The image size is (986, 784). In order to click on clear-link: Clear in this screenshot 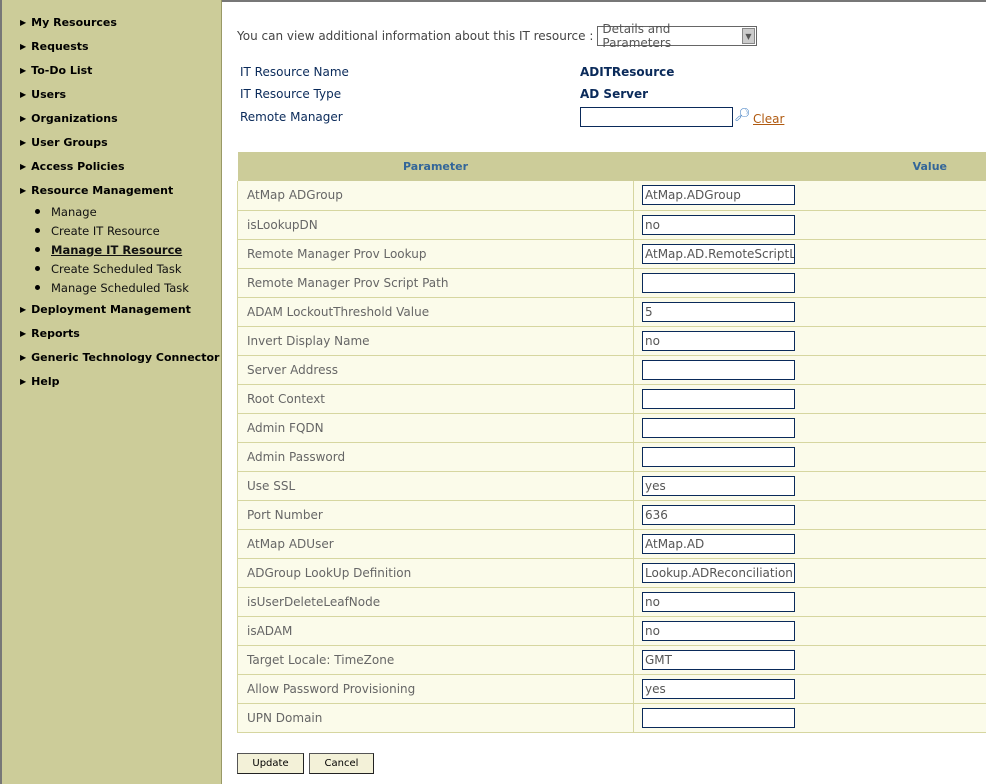, I will do `click(768, 119)`.